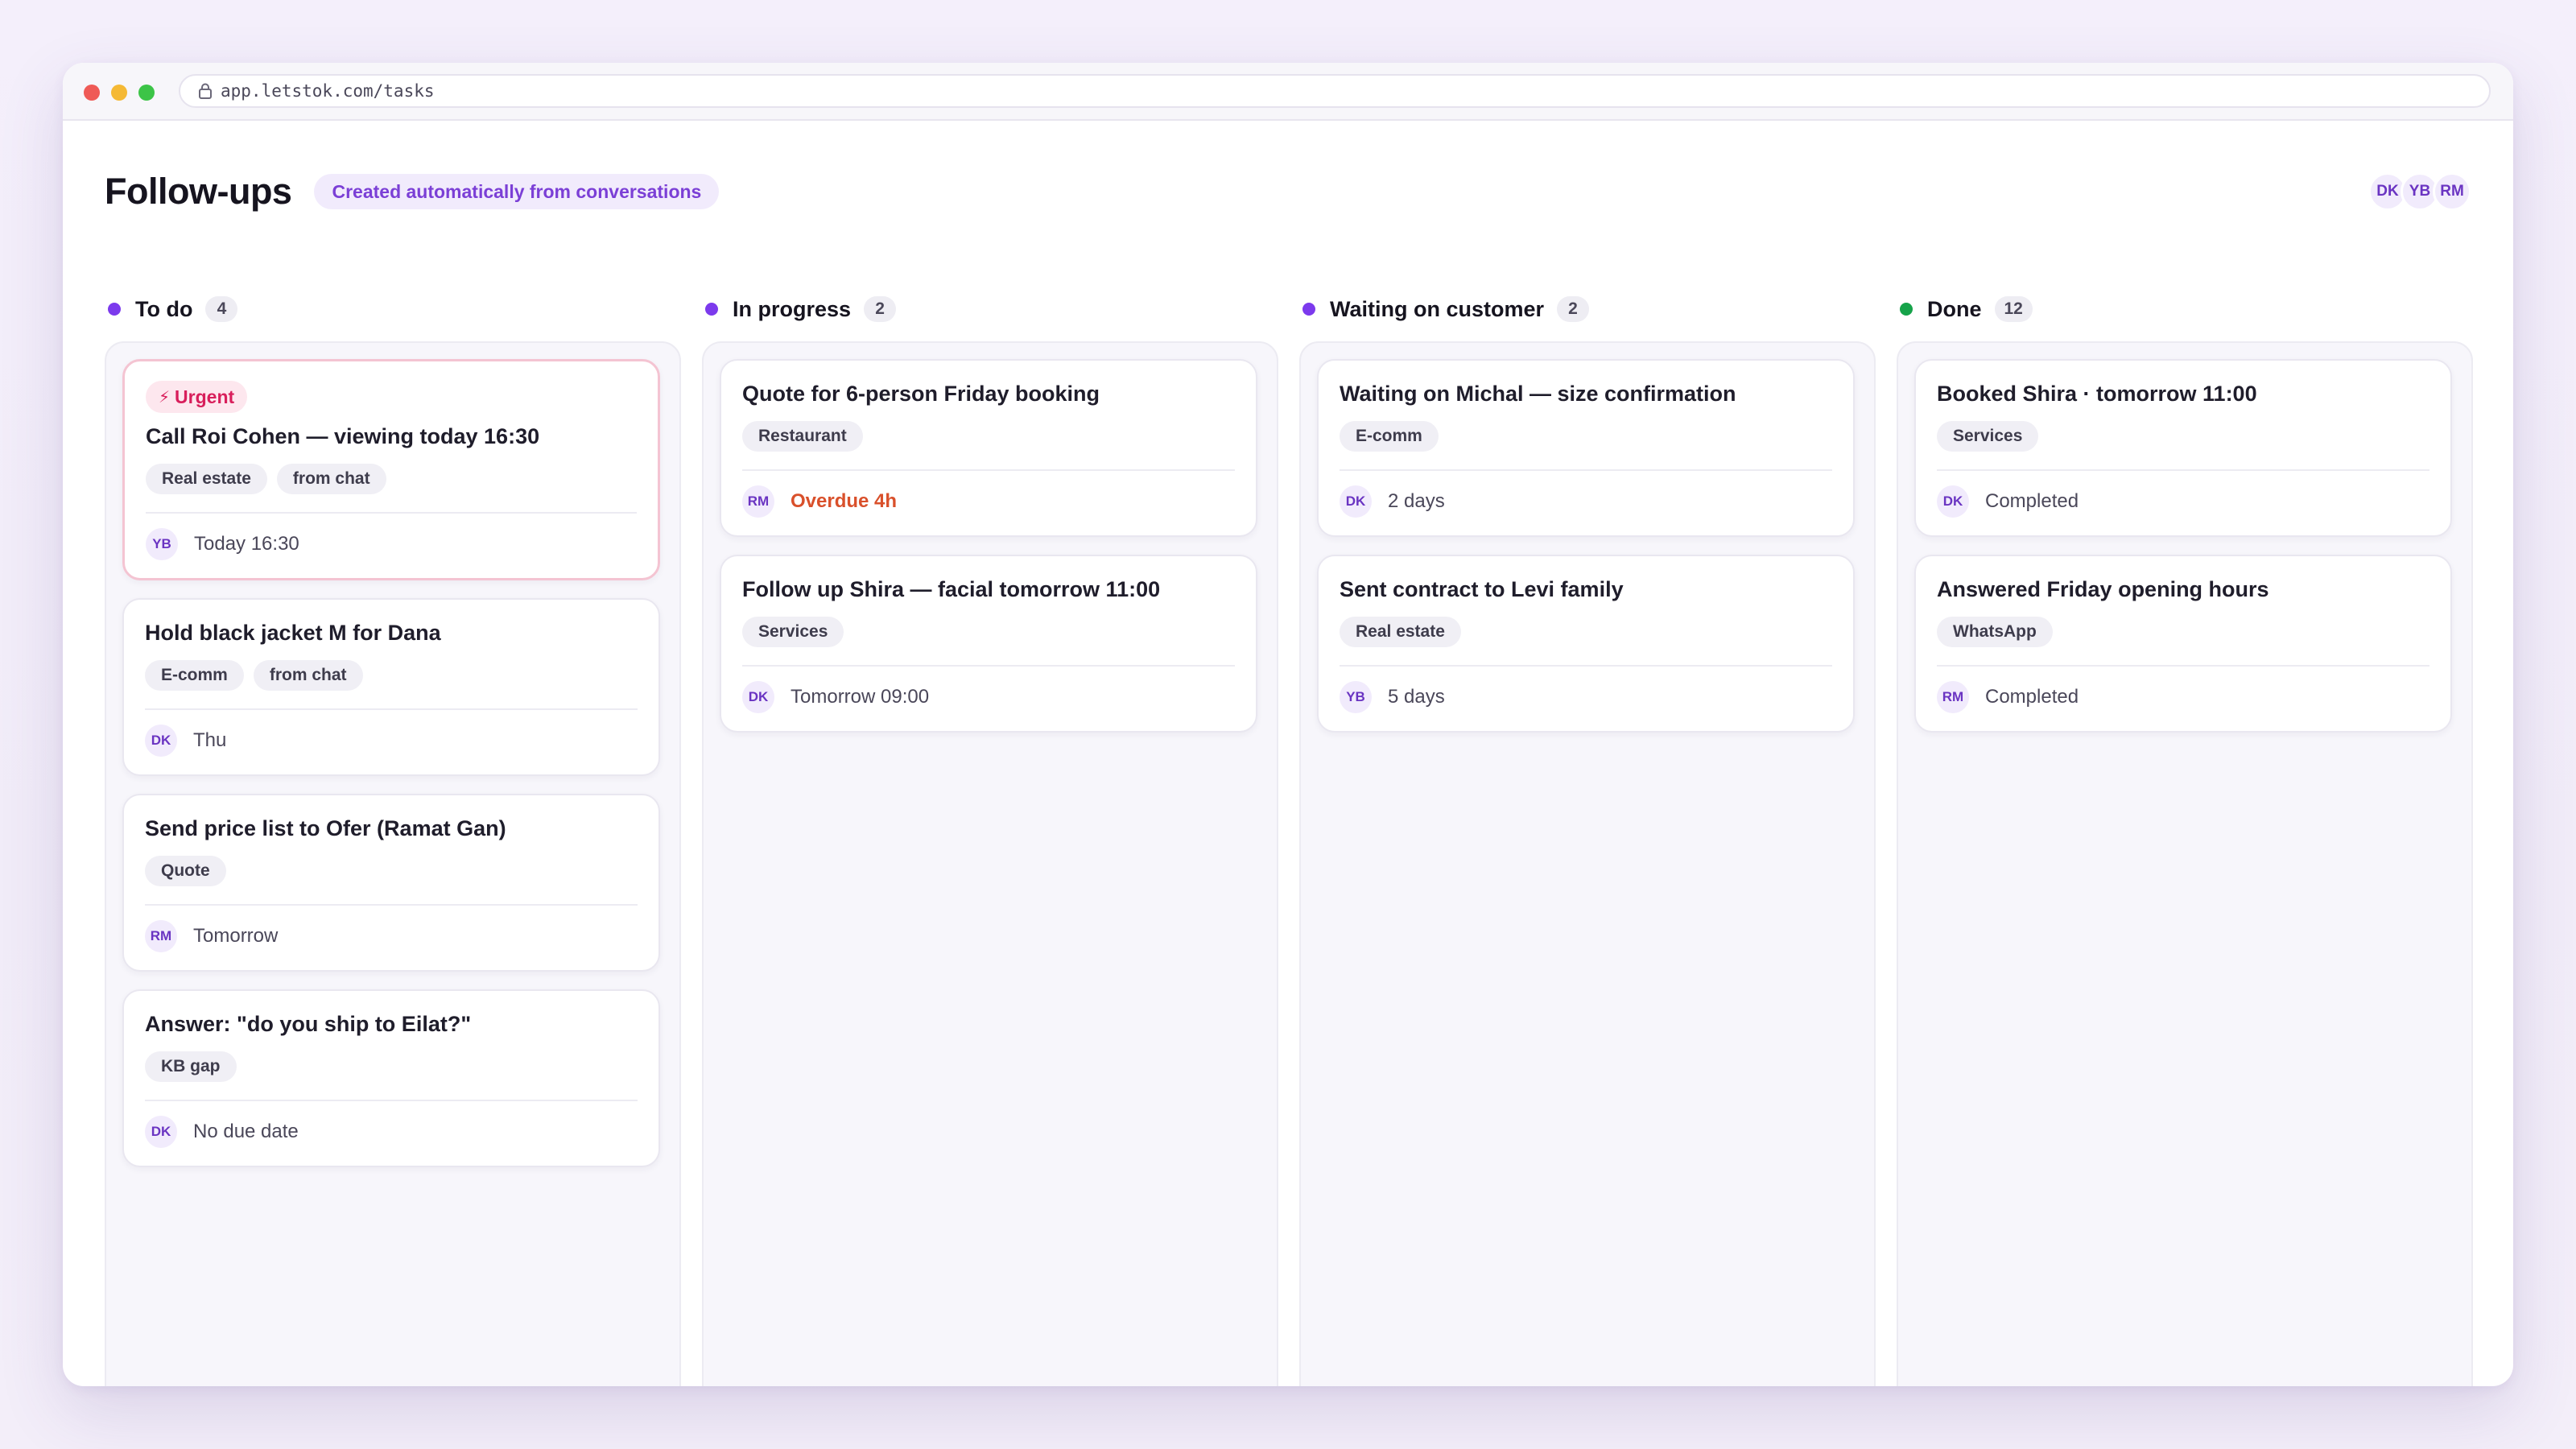 The image size is (2576, 1449). What do you see at coordinates (2452, 191) in the screenshot?
I see `avatar: RM` at bounding box center [2452, 191].